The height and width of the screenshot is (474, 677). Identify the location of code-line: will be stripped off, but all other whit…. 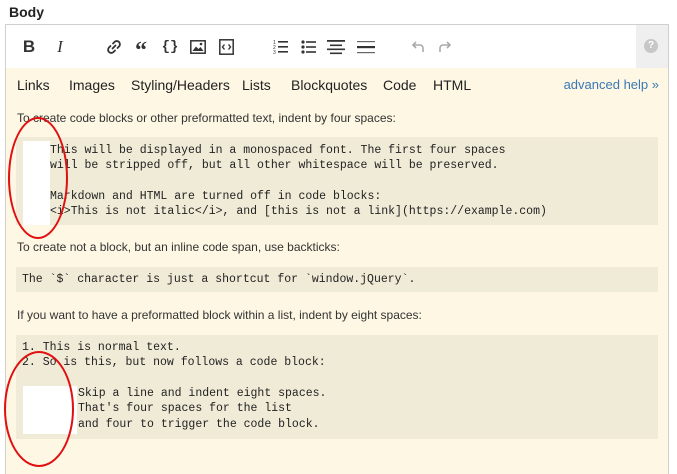
(274, 165).